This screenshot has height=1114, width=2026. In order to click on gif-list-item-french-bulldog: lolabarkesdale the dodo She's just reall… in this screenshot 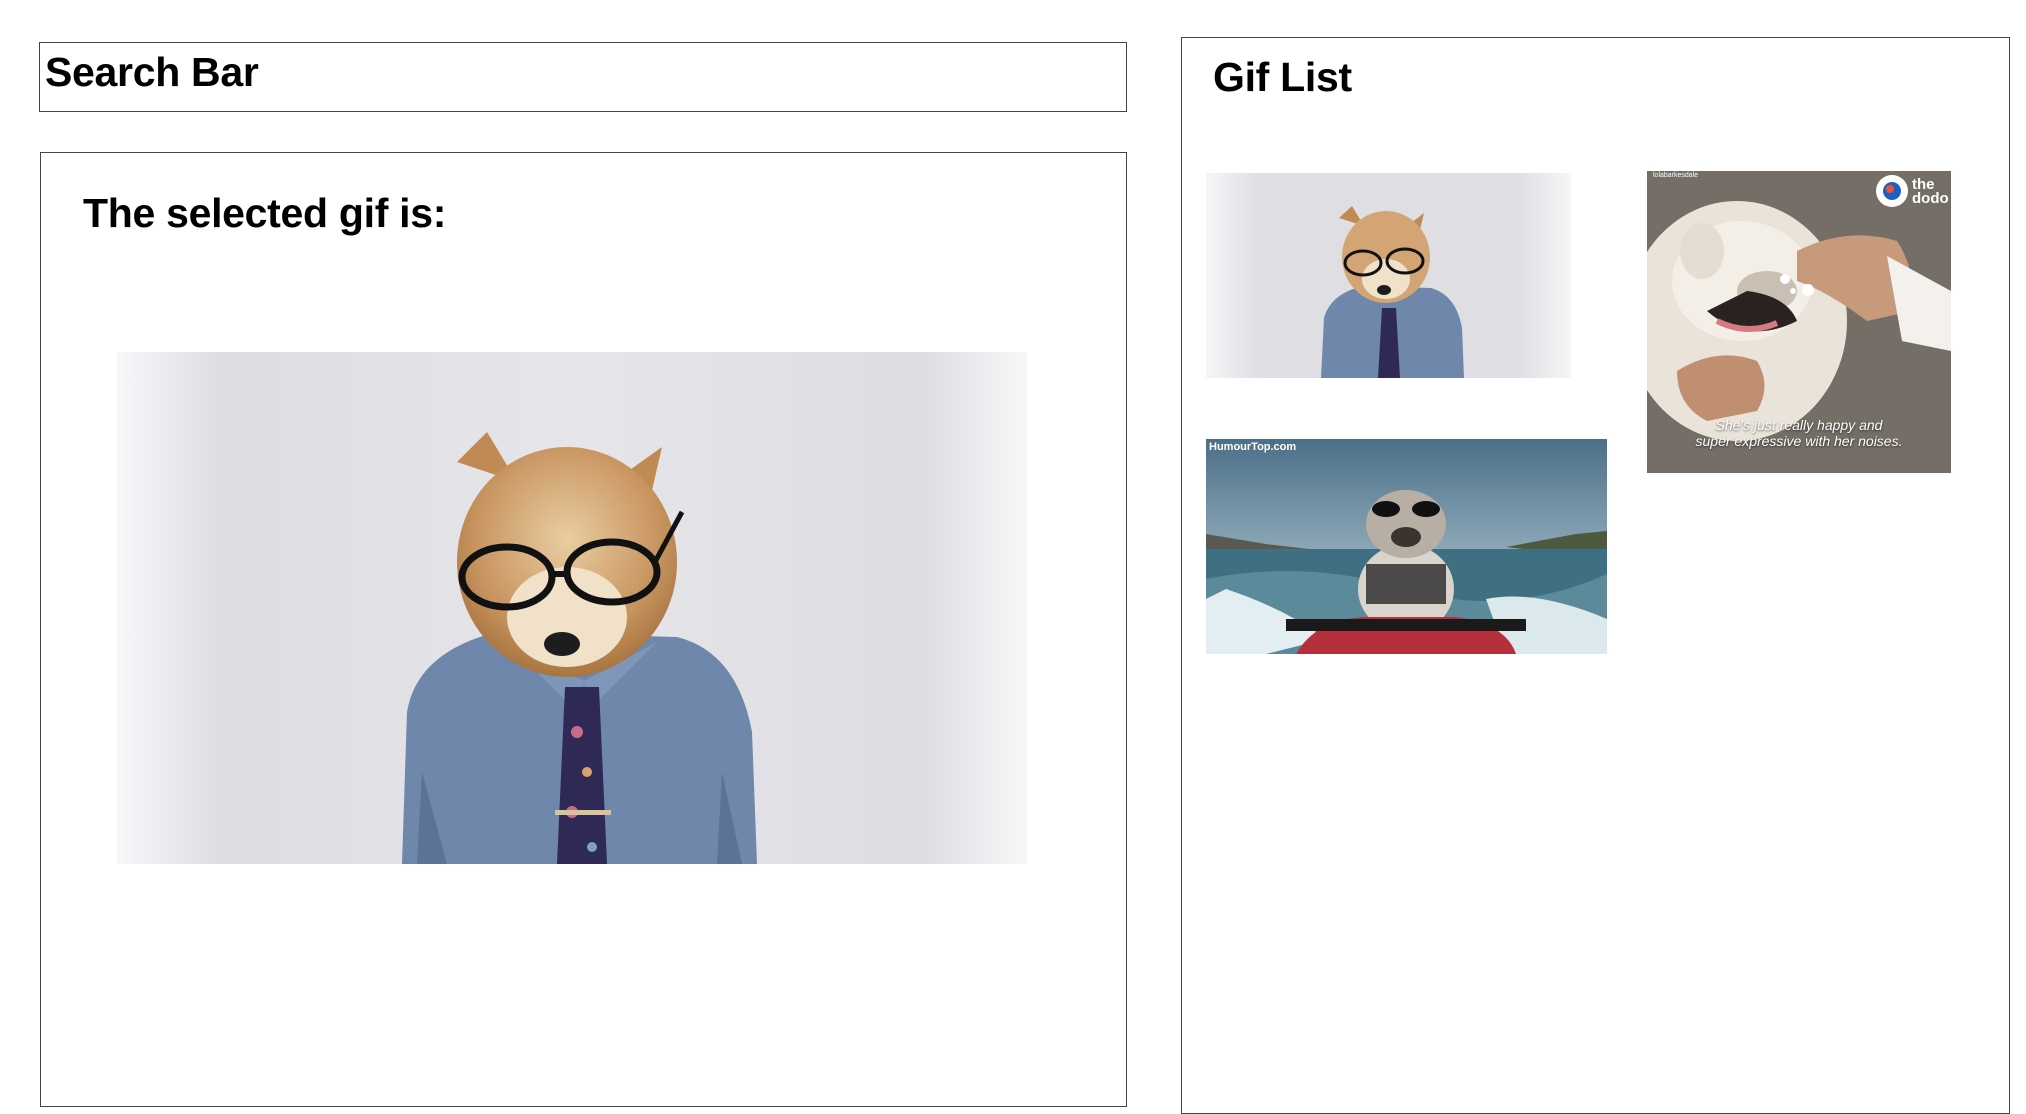, I will do `click(1799, 322)`.